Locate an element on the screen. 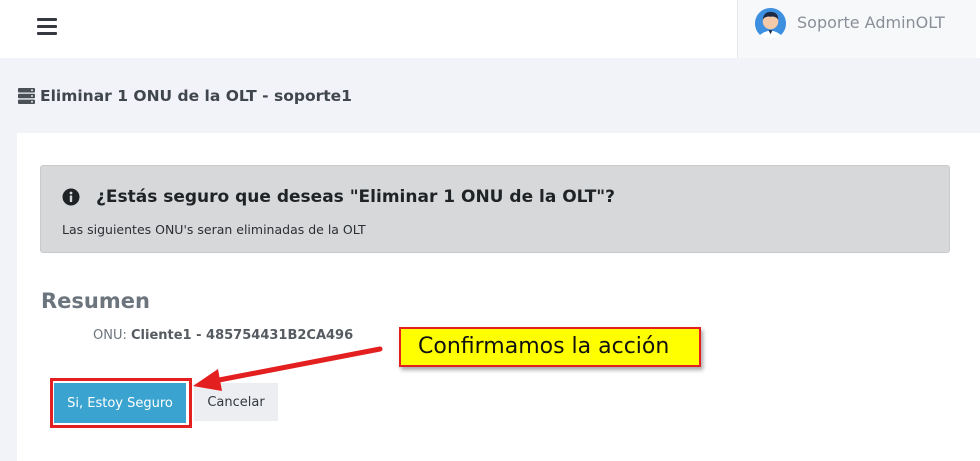 Image resolution: width=980 pixels, height=461 pixels. onu-summary-row: ONU: Cliente1 - 485754431B2CA496 is located at coordinates (223, 335).